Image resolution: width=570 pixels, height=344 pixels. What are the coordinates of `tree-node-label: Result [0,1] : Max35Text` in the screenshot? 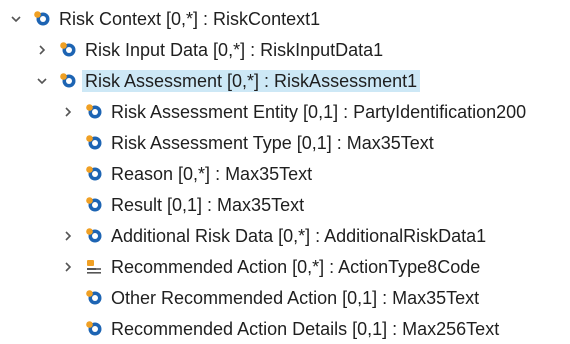 It's located at (208, 205).